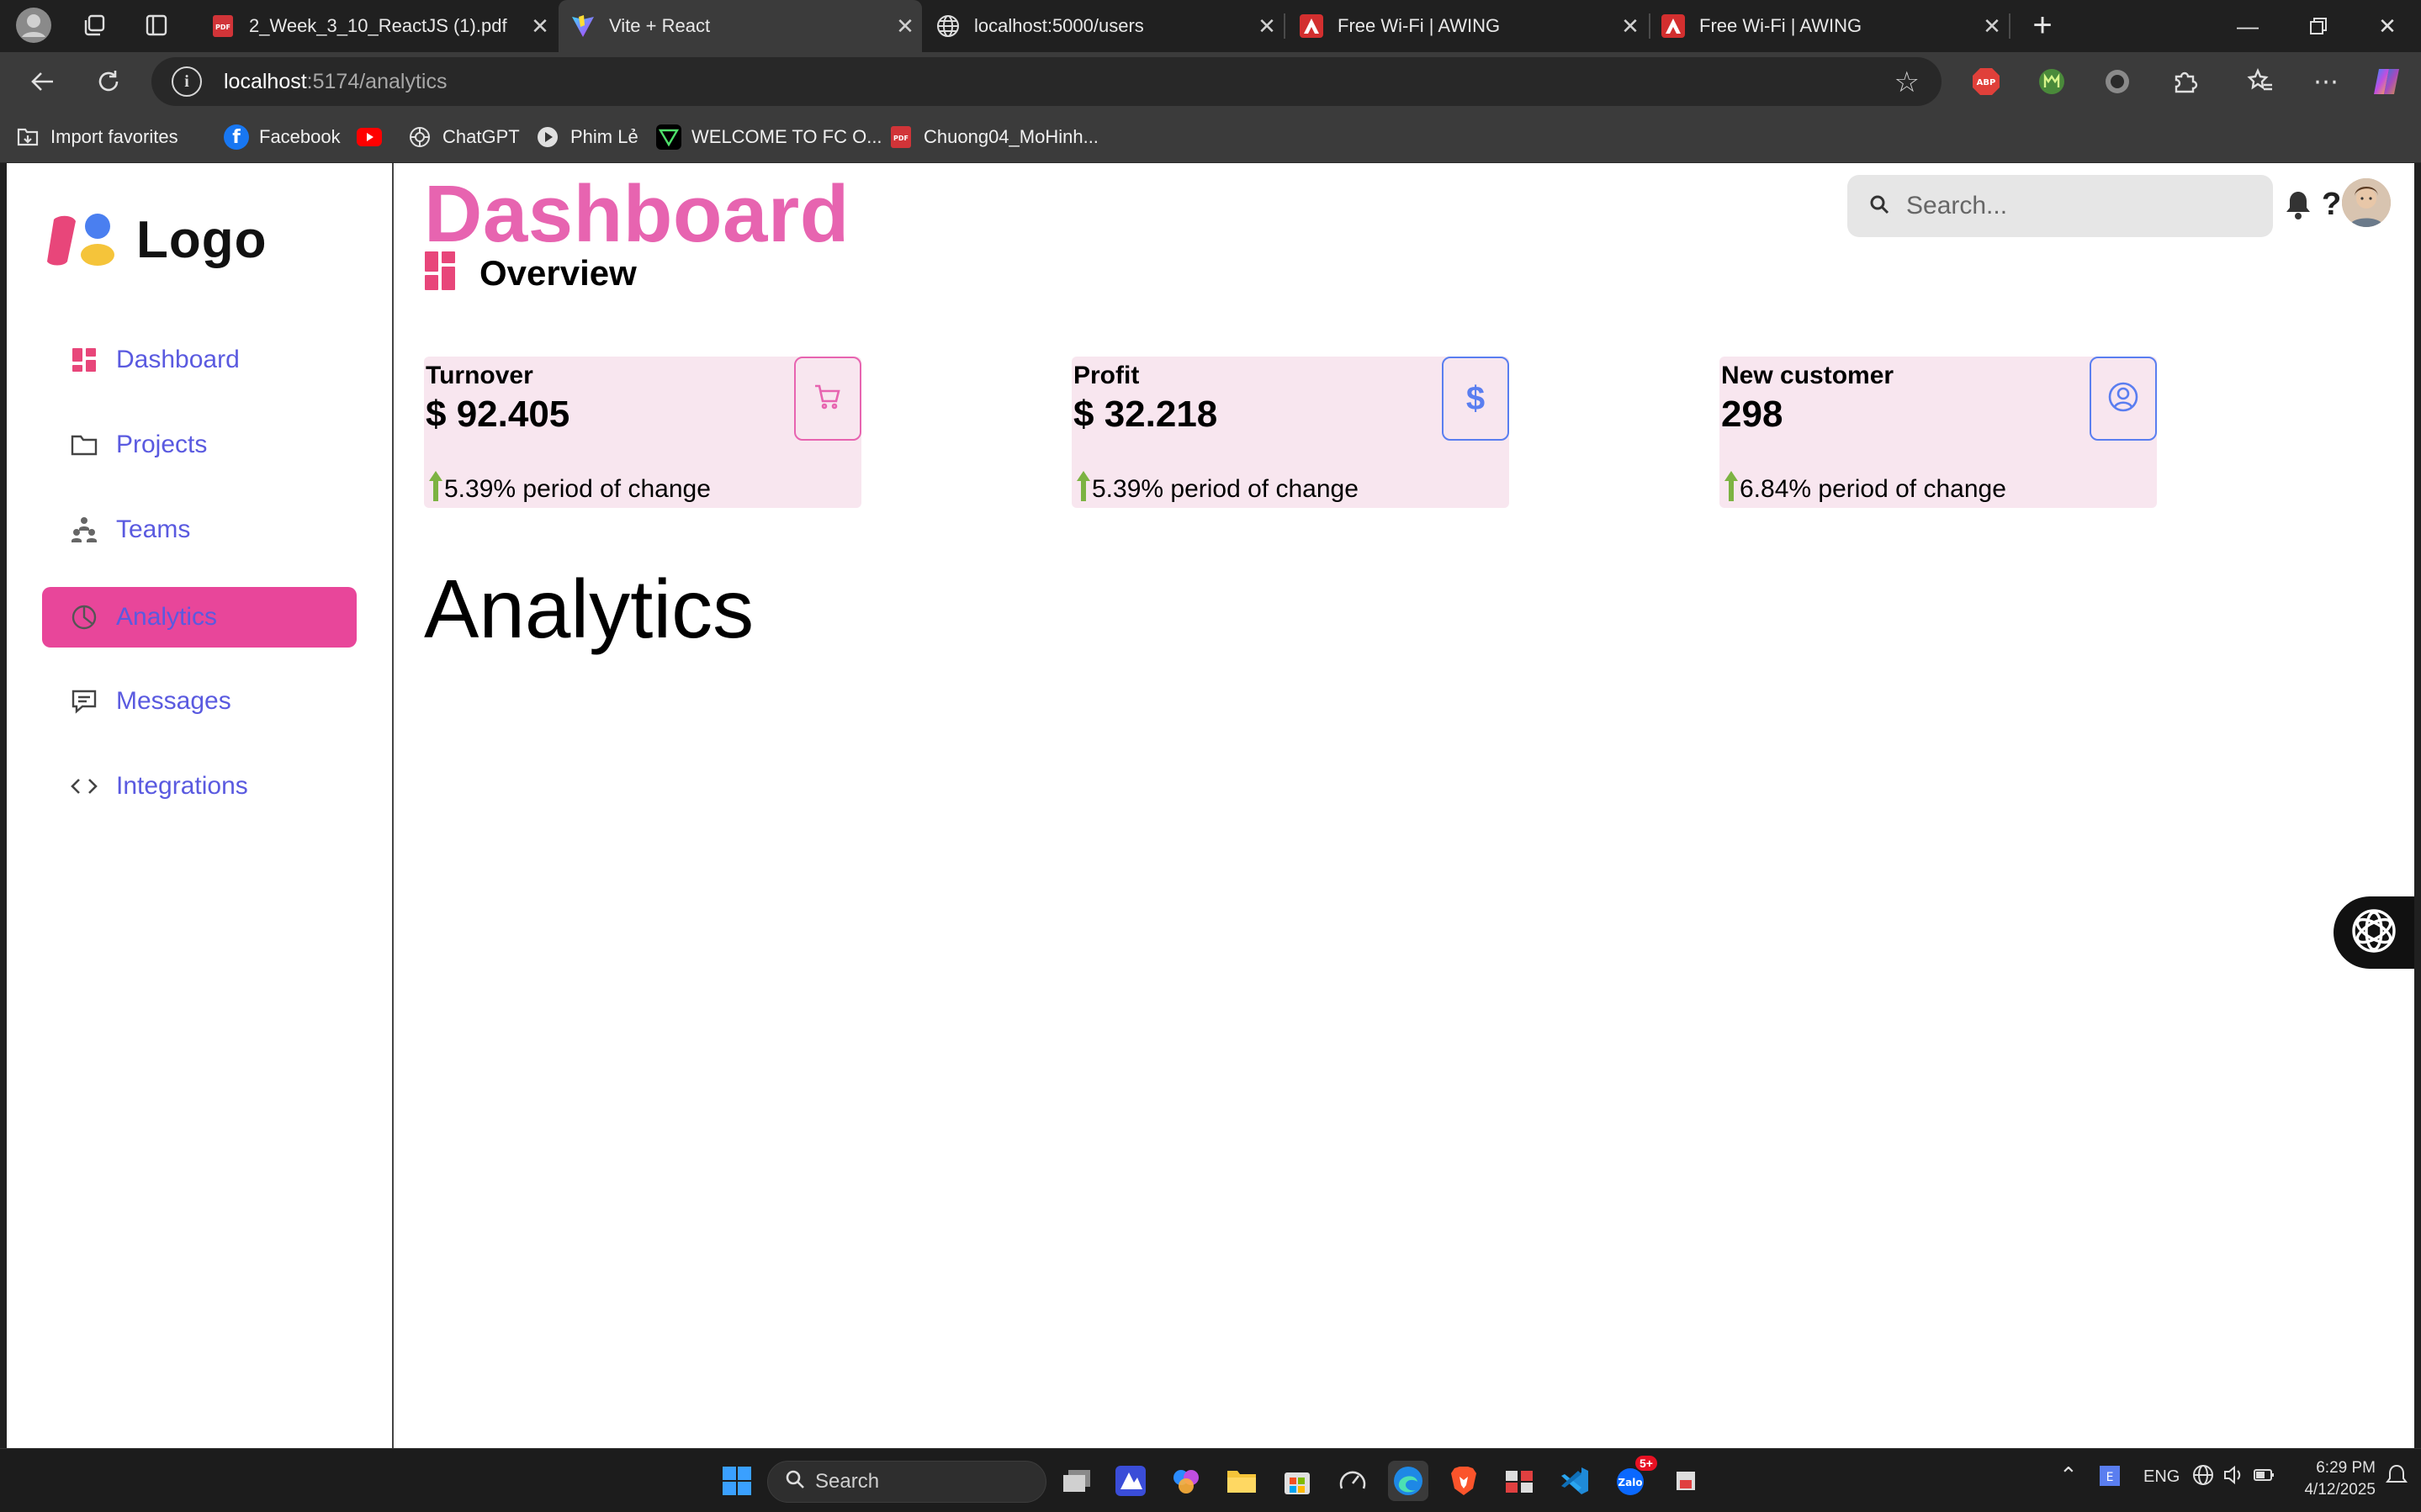  Describe the element at coordinates (1476, 399) in the screenshot. I see `dollar-icon-button: $` at that location.